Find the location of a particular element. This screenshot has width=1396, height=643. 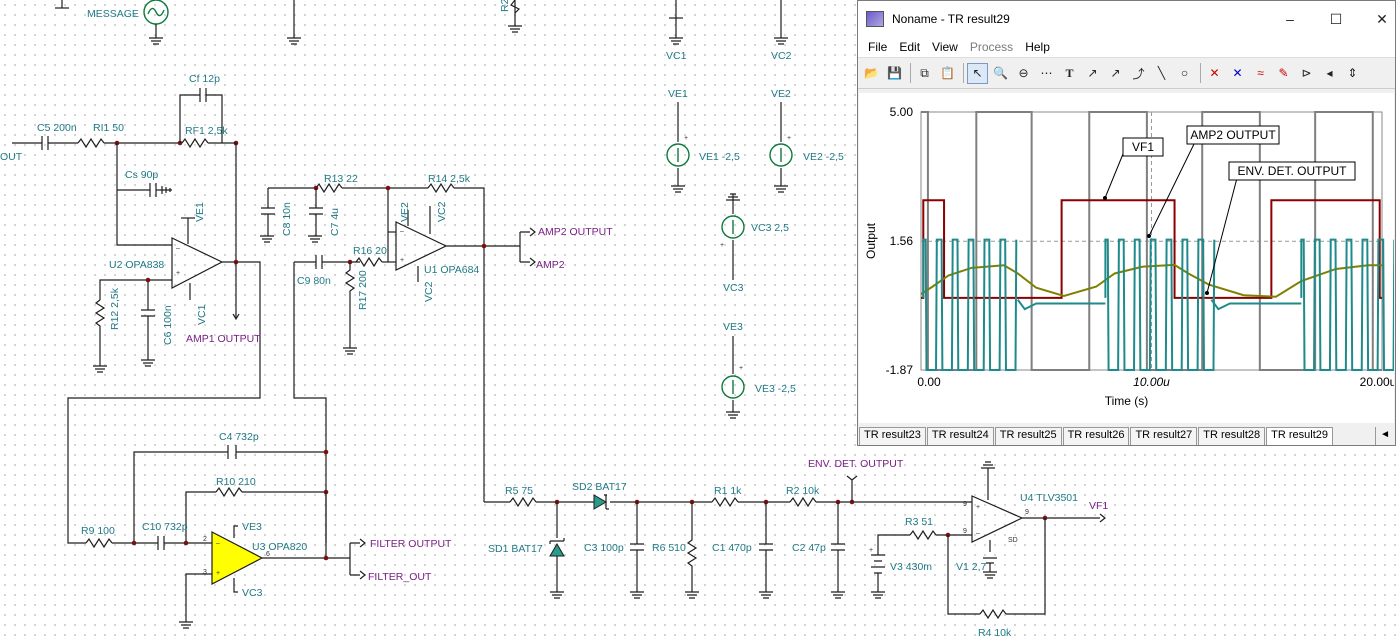

r9-label: R9 100 is located at coordinates (98, 531).